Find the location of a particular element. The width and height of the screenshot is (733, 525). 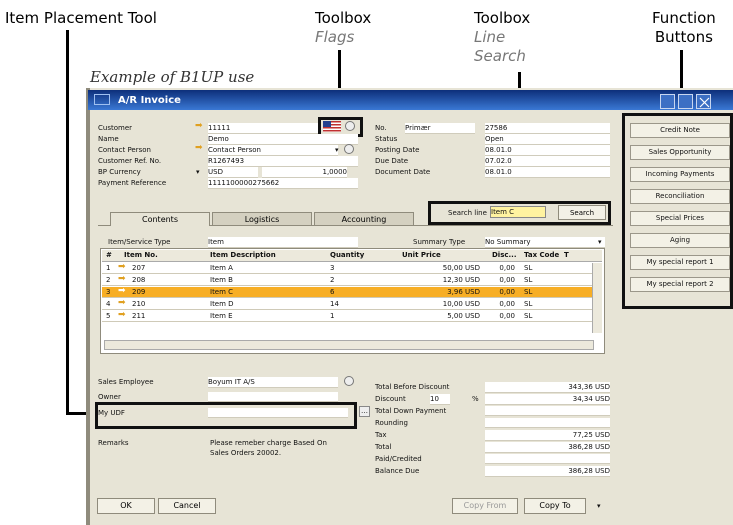

cell-item-no: 208 is located at coordinates (138, 280).